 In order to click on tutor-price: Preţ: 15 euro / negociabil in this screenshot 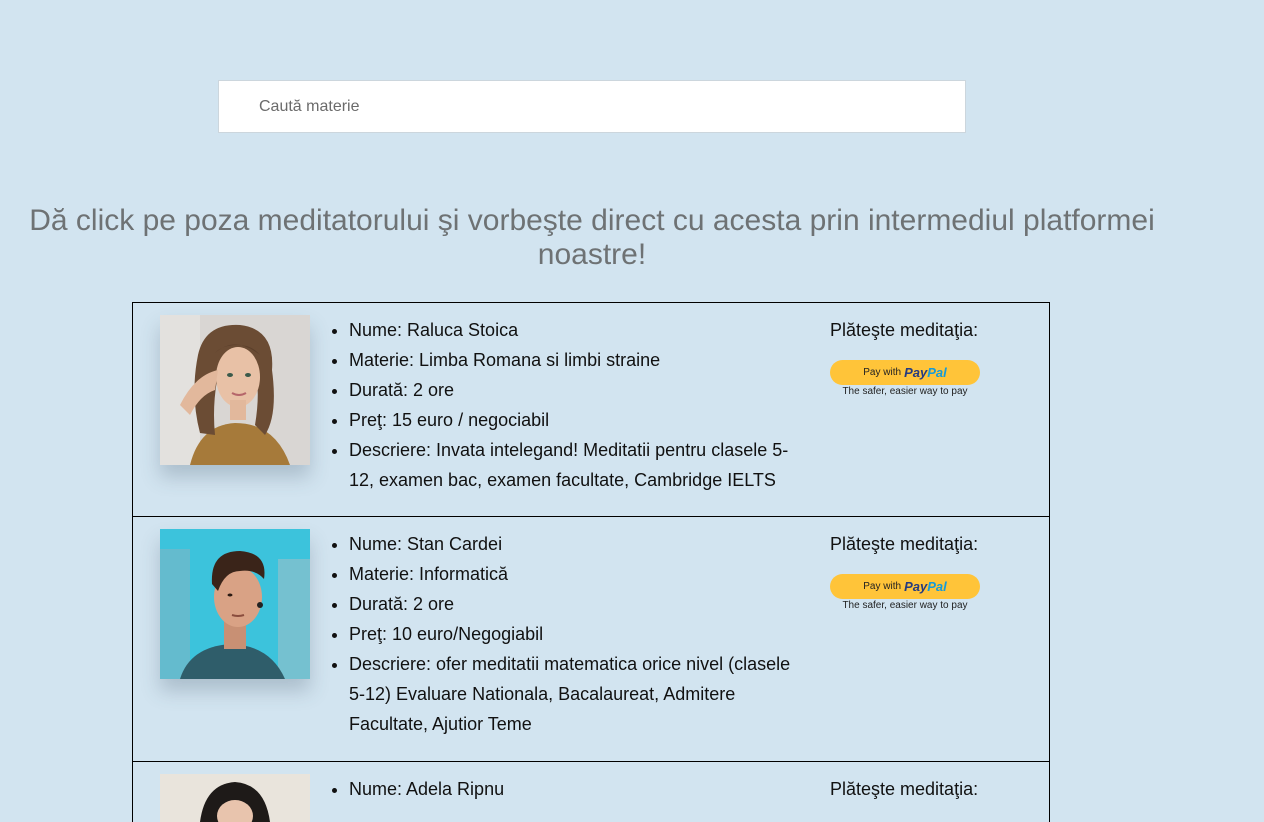, I will do `click(574, 420)`.